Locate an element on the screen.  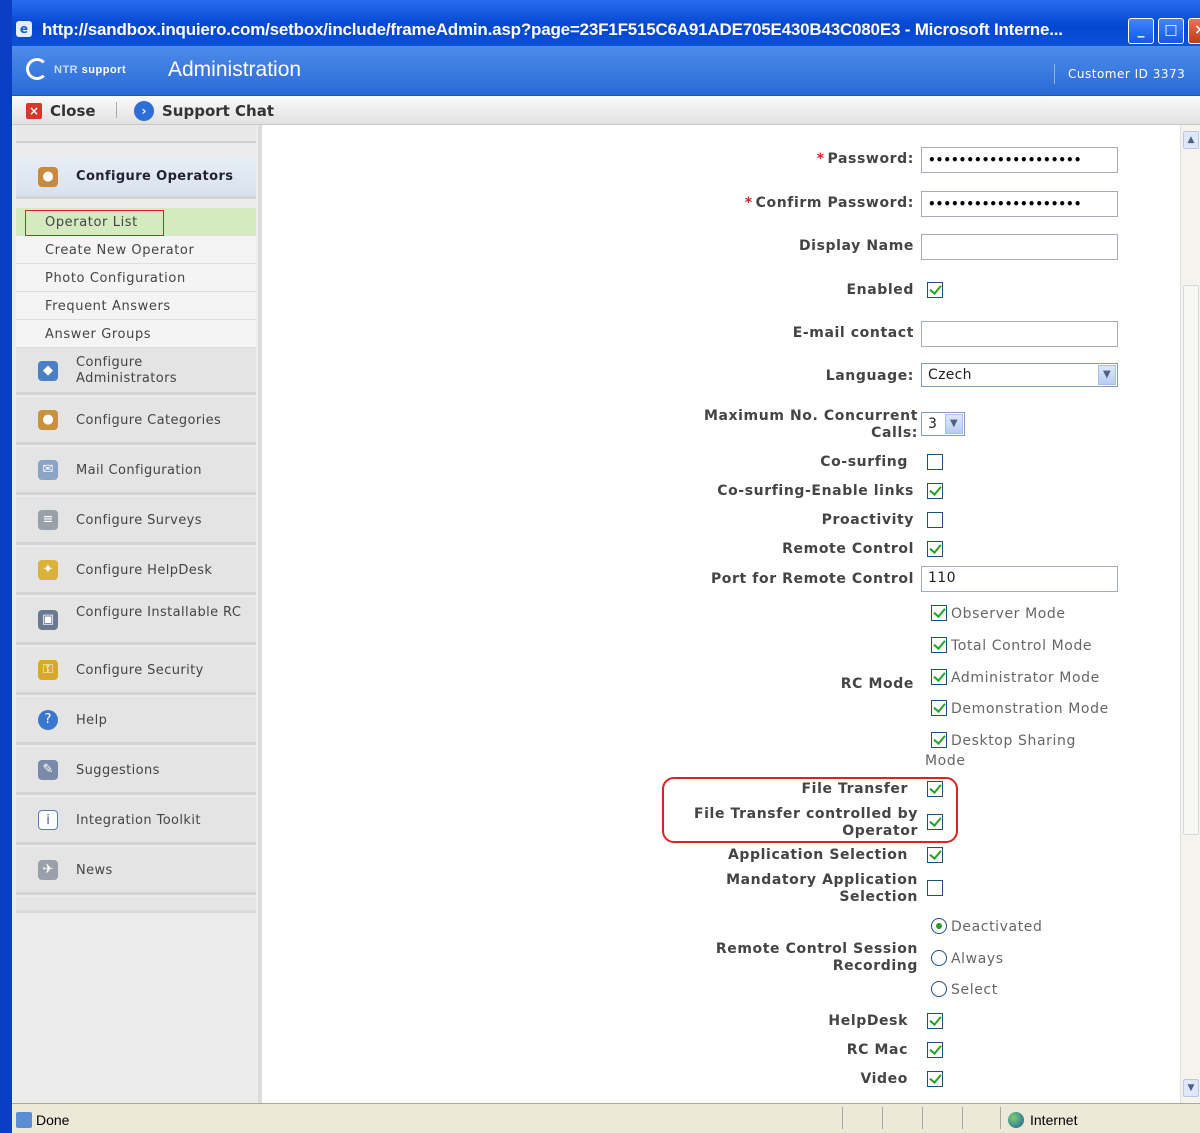
language-select: Czech ▼ is located at coordinates (1019, 375).